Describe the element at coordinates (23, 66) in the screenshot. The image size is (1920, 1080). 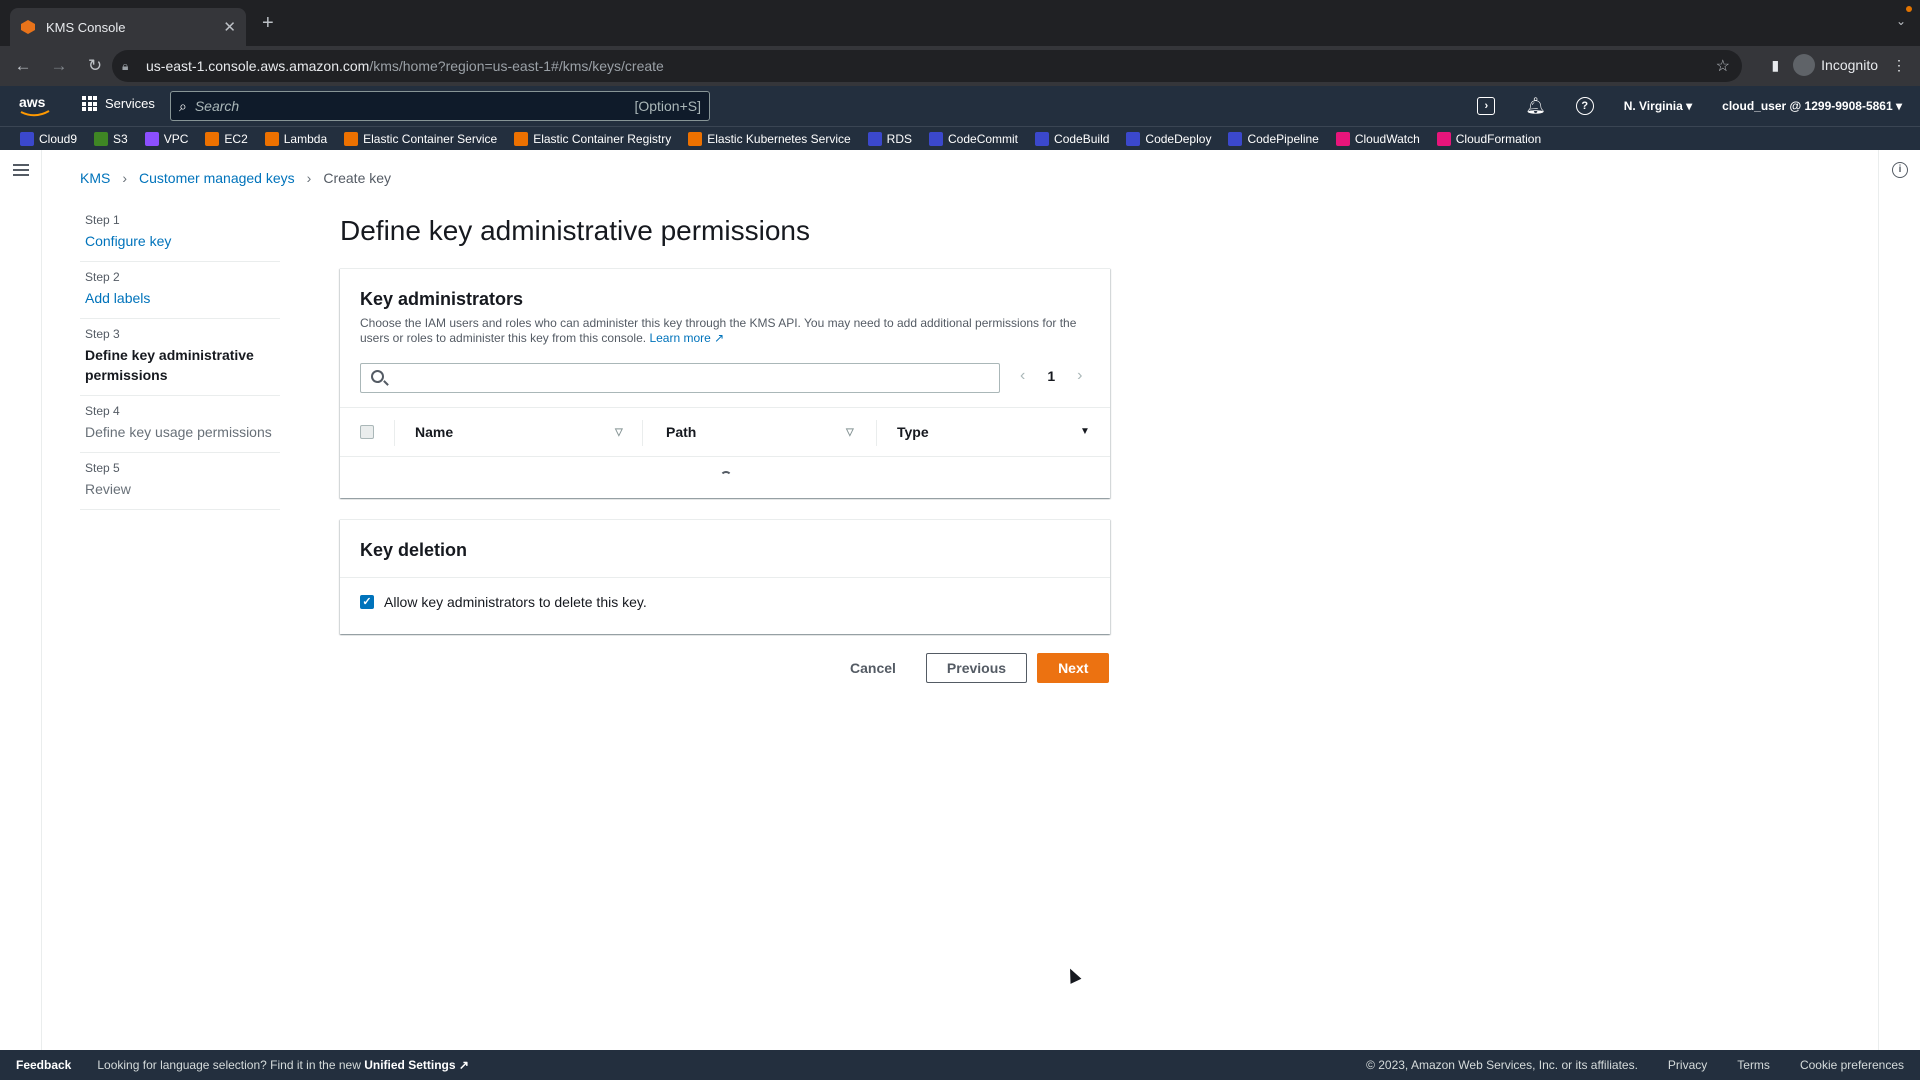
I see `back-icon: ←` at that location.